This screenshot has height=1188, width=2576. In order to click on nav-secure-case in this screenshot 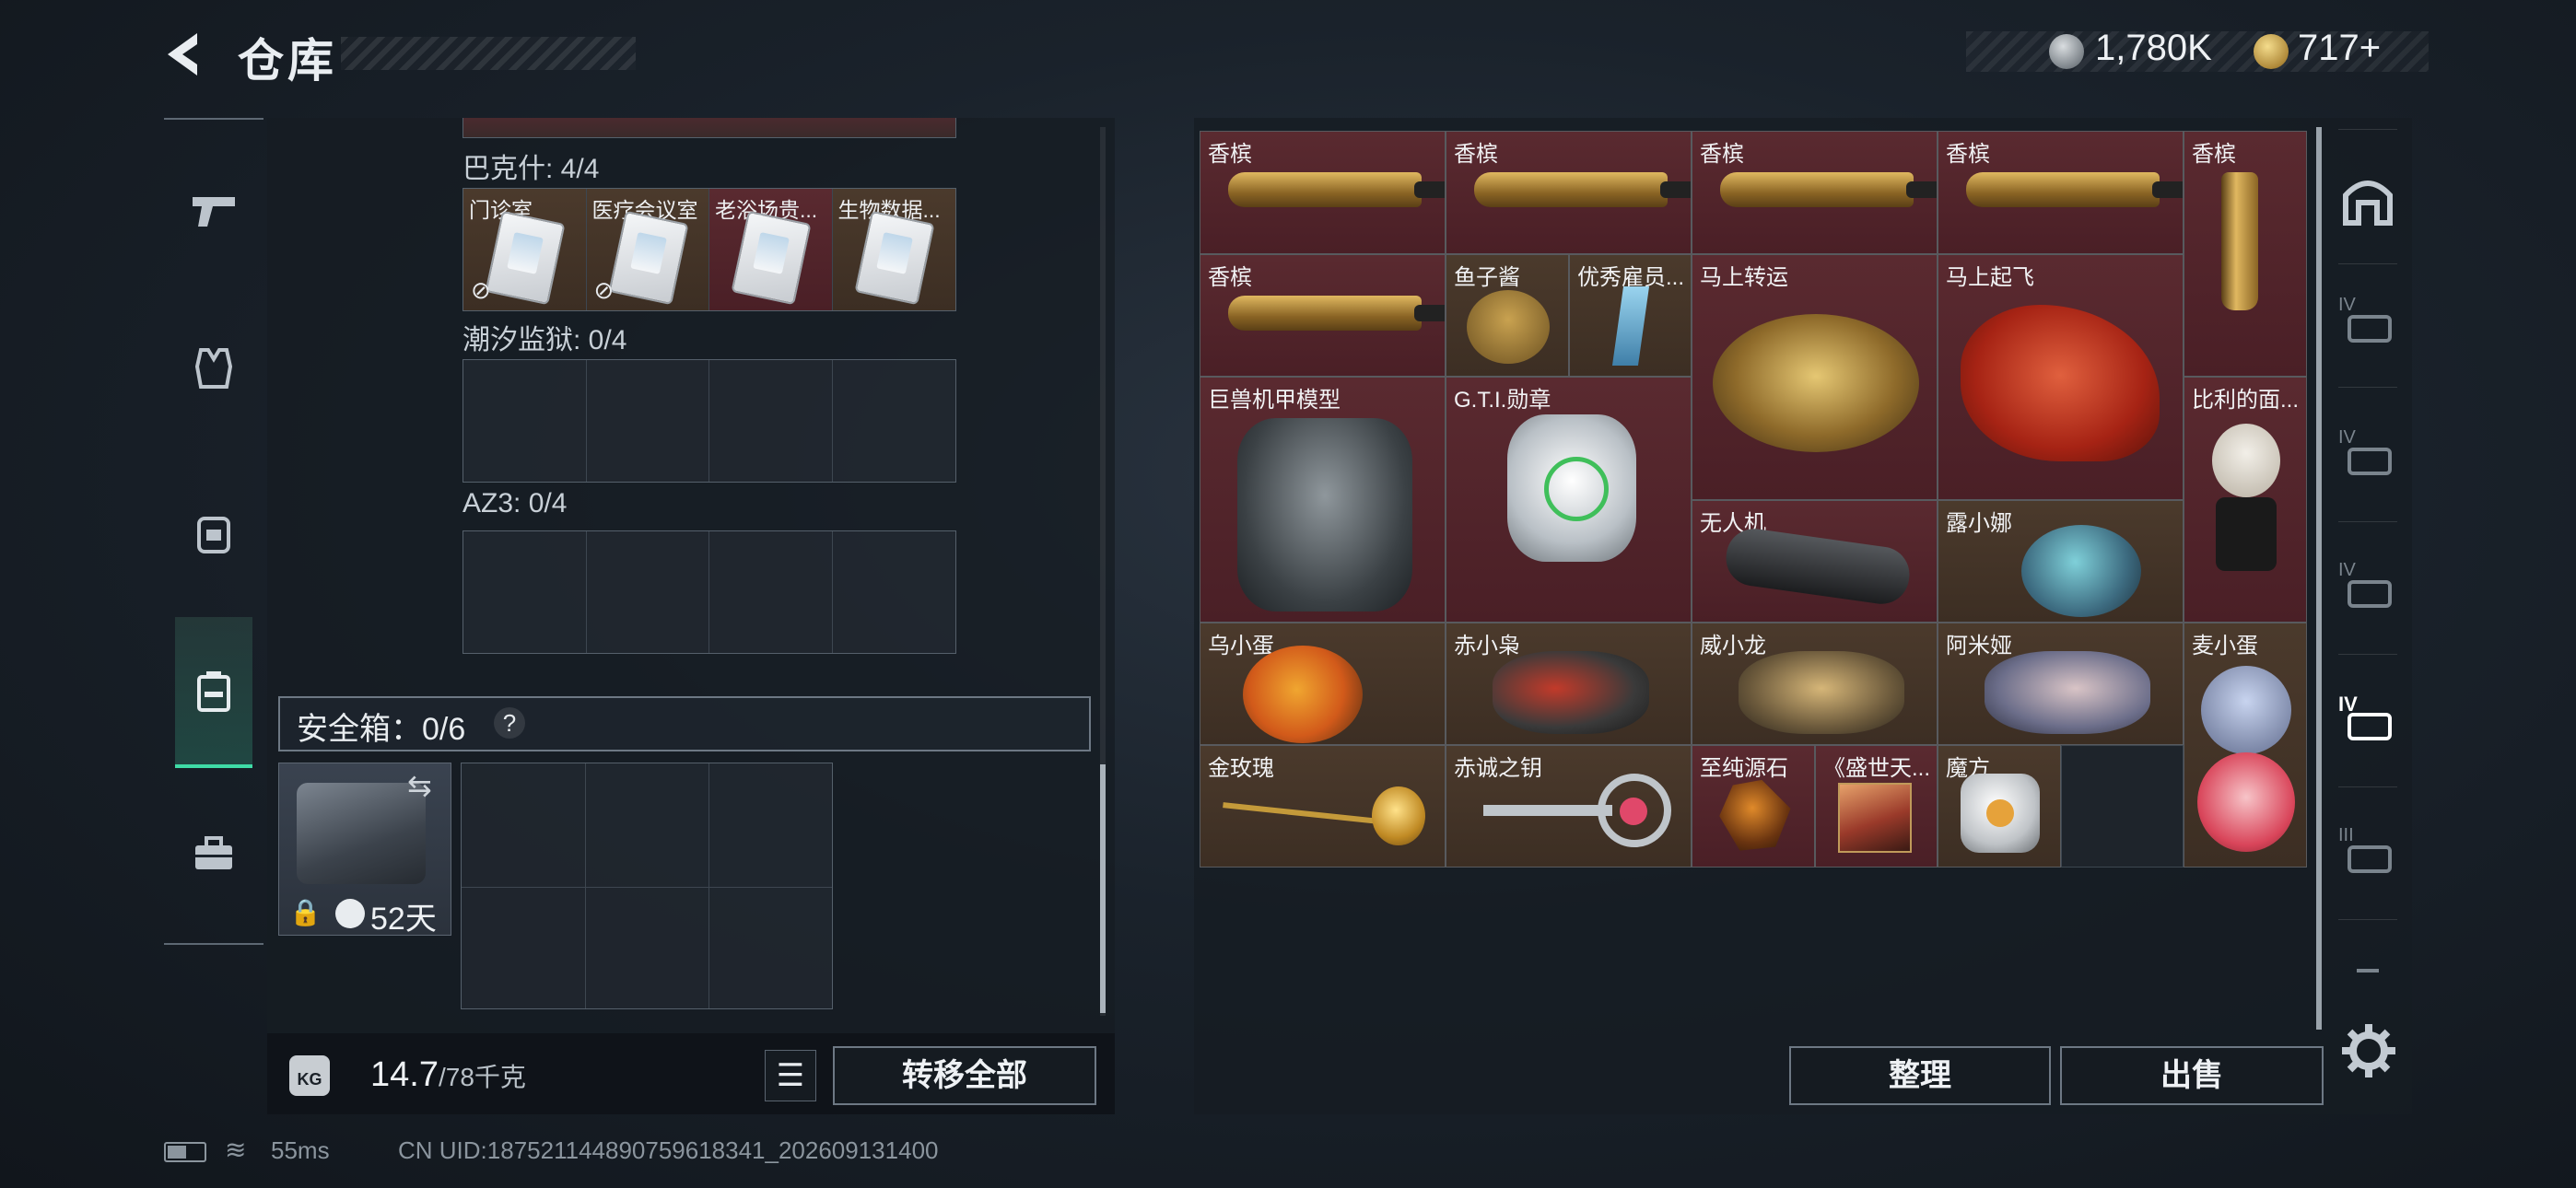, I will do `click(213, 692)`.